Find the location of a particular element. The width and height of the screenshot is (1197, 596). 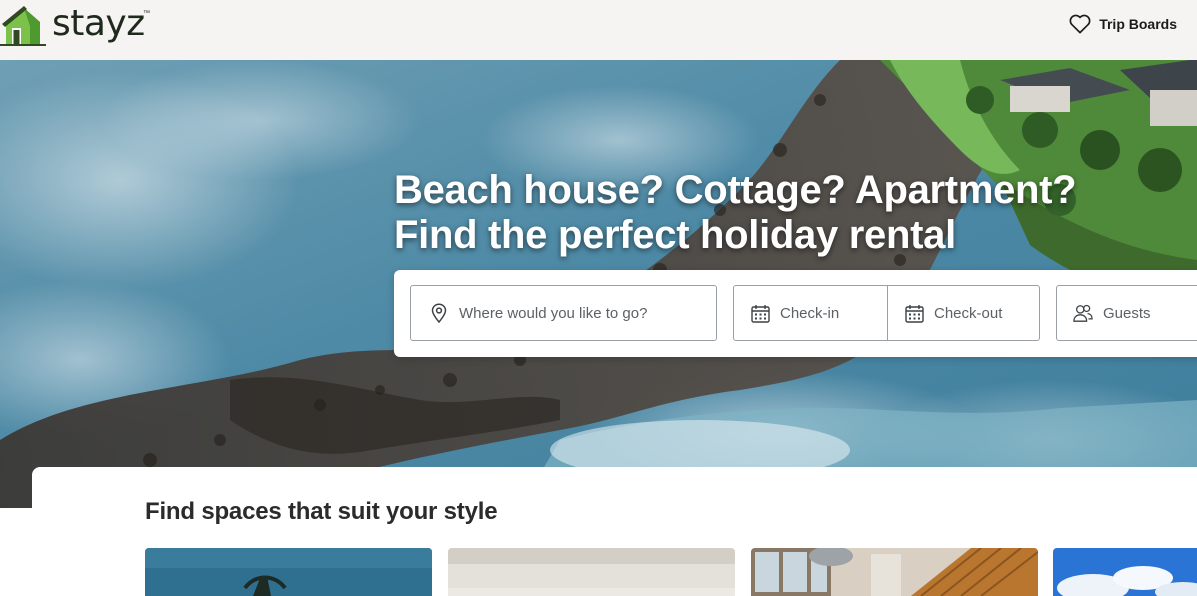

search-panel: Check-in Check-out Guests is located at coordinates (795, 313).